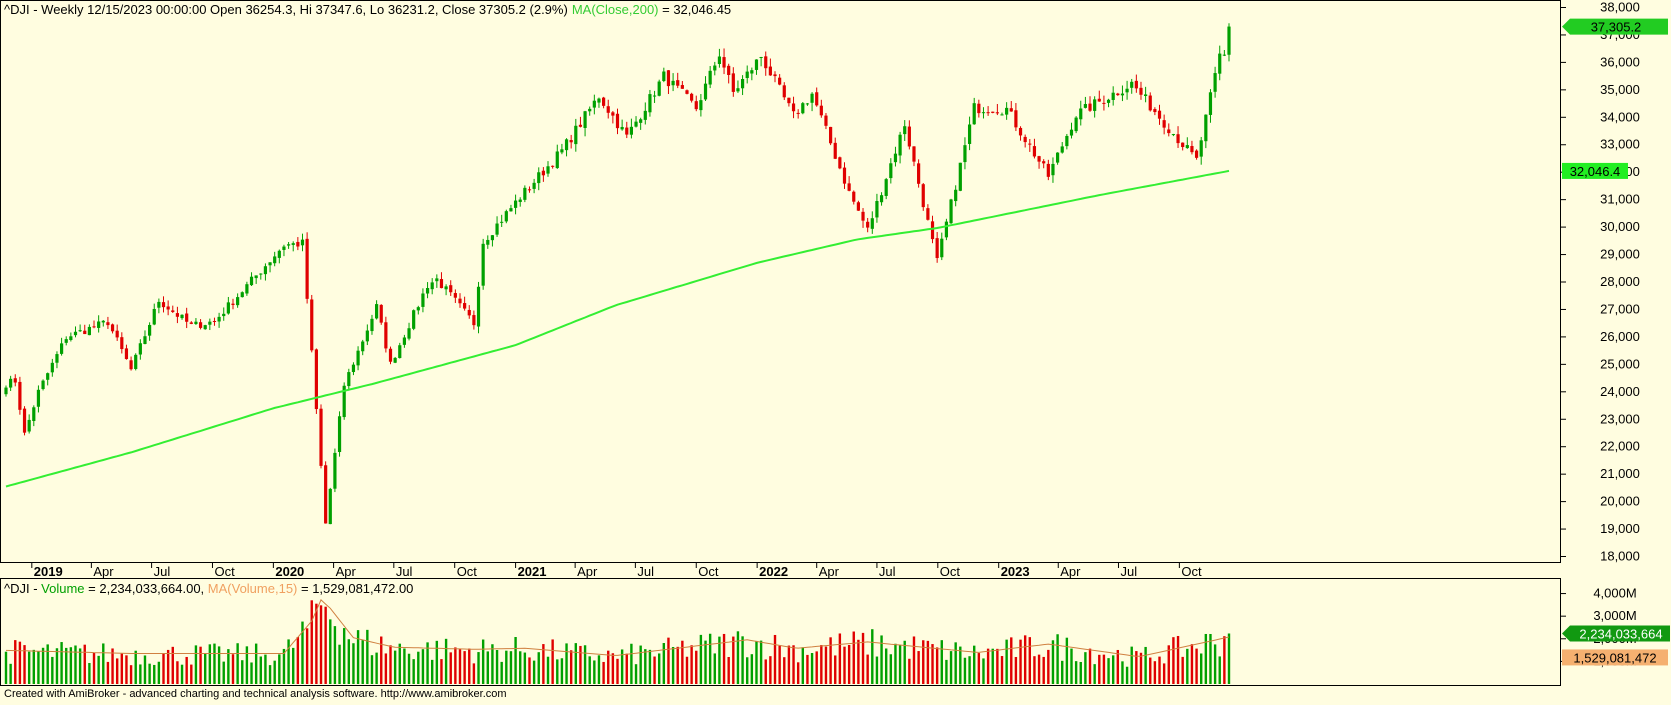  I want to click on last-close-tag: 37,305.2, so click(1615, 26).